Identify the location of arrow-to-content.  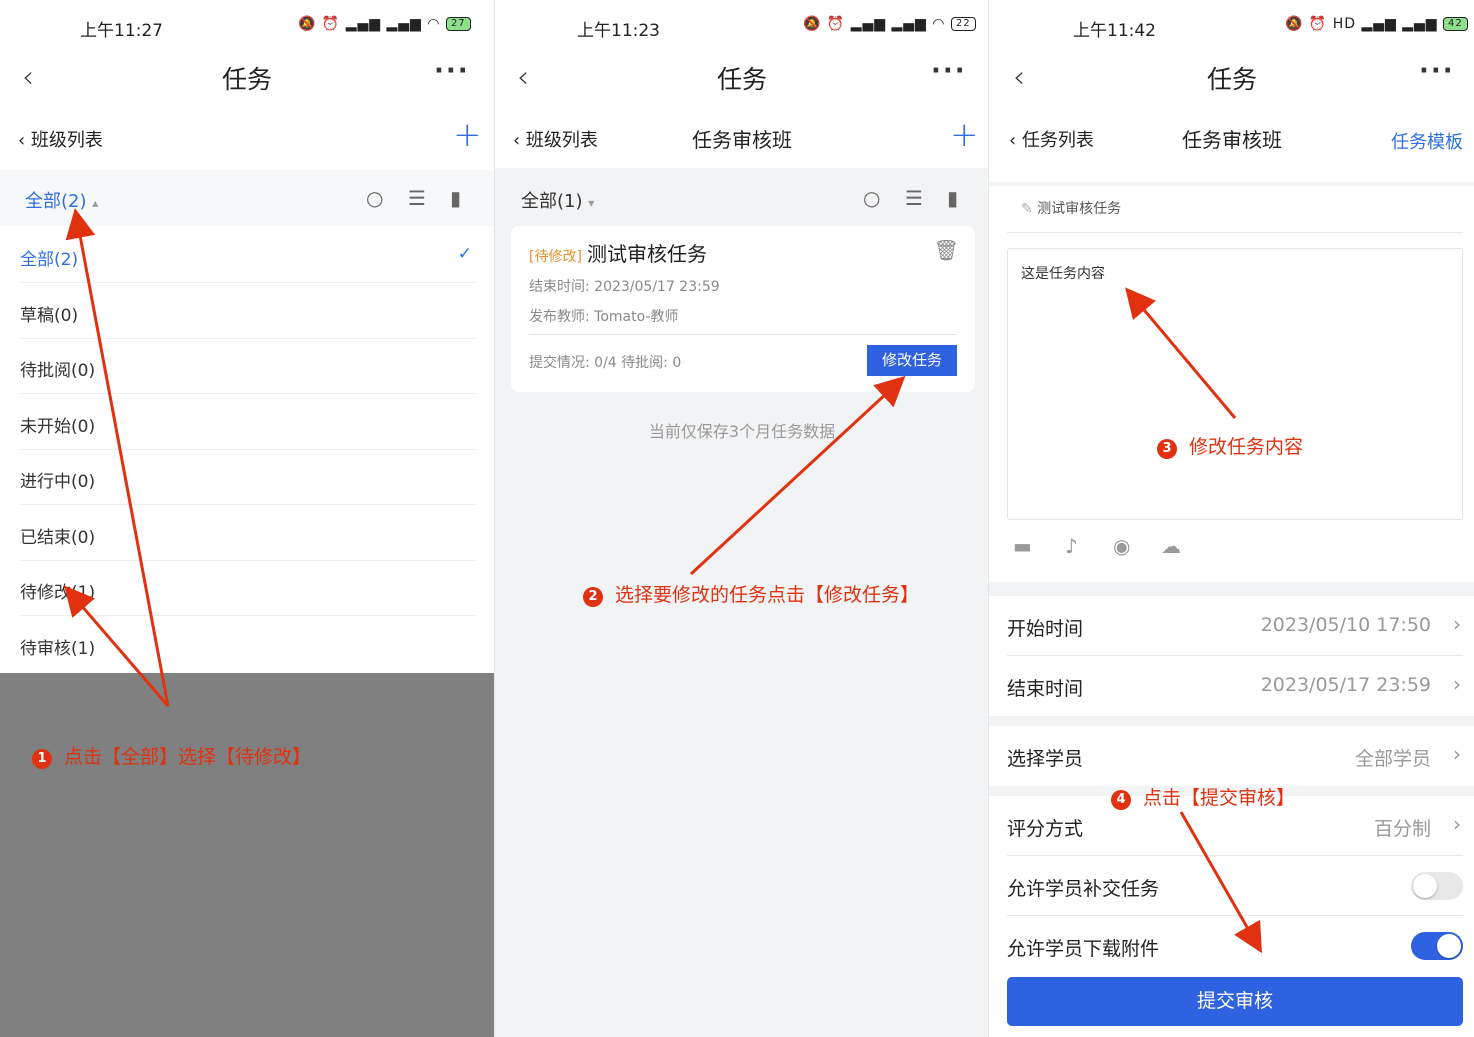
(1181, 353).